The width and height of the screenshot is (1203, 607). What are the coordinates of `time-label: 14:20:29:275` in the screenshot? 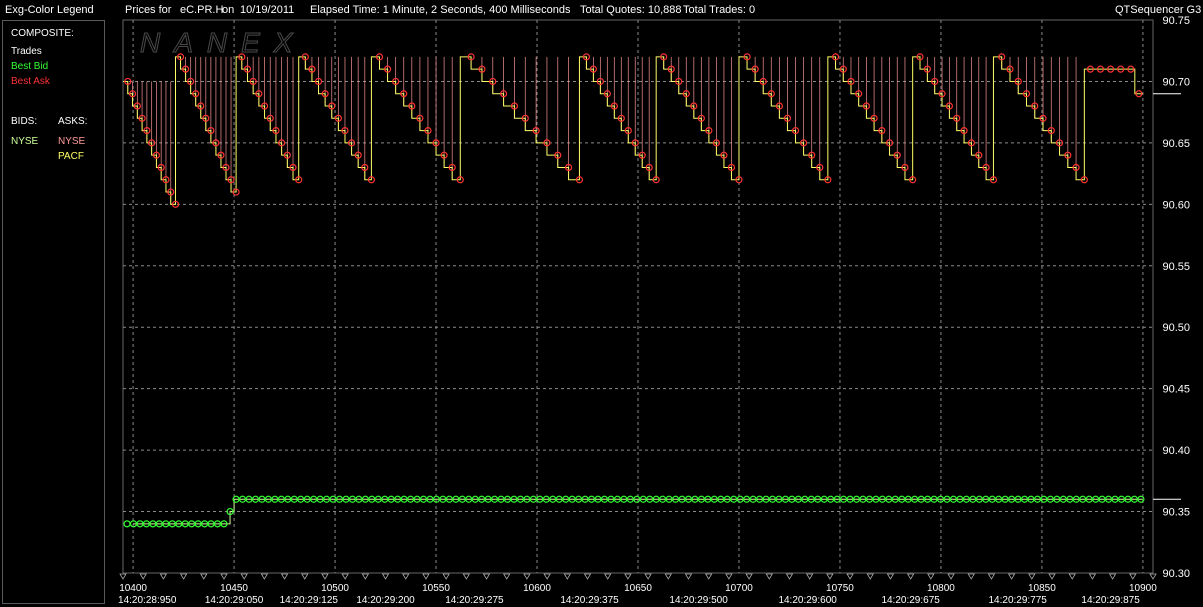 It's located at (474, 600).